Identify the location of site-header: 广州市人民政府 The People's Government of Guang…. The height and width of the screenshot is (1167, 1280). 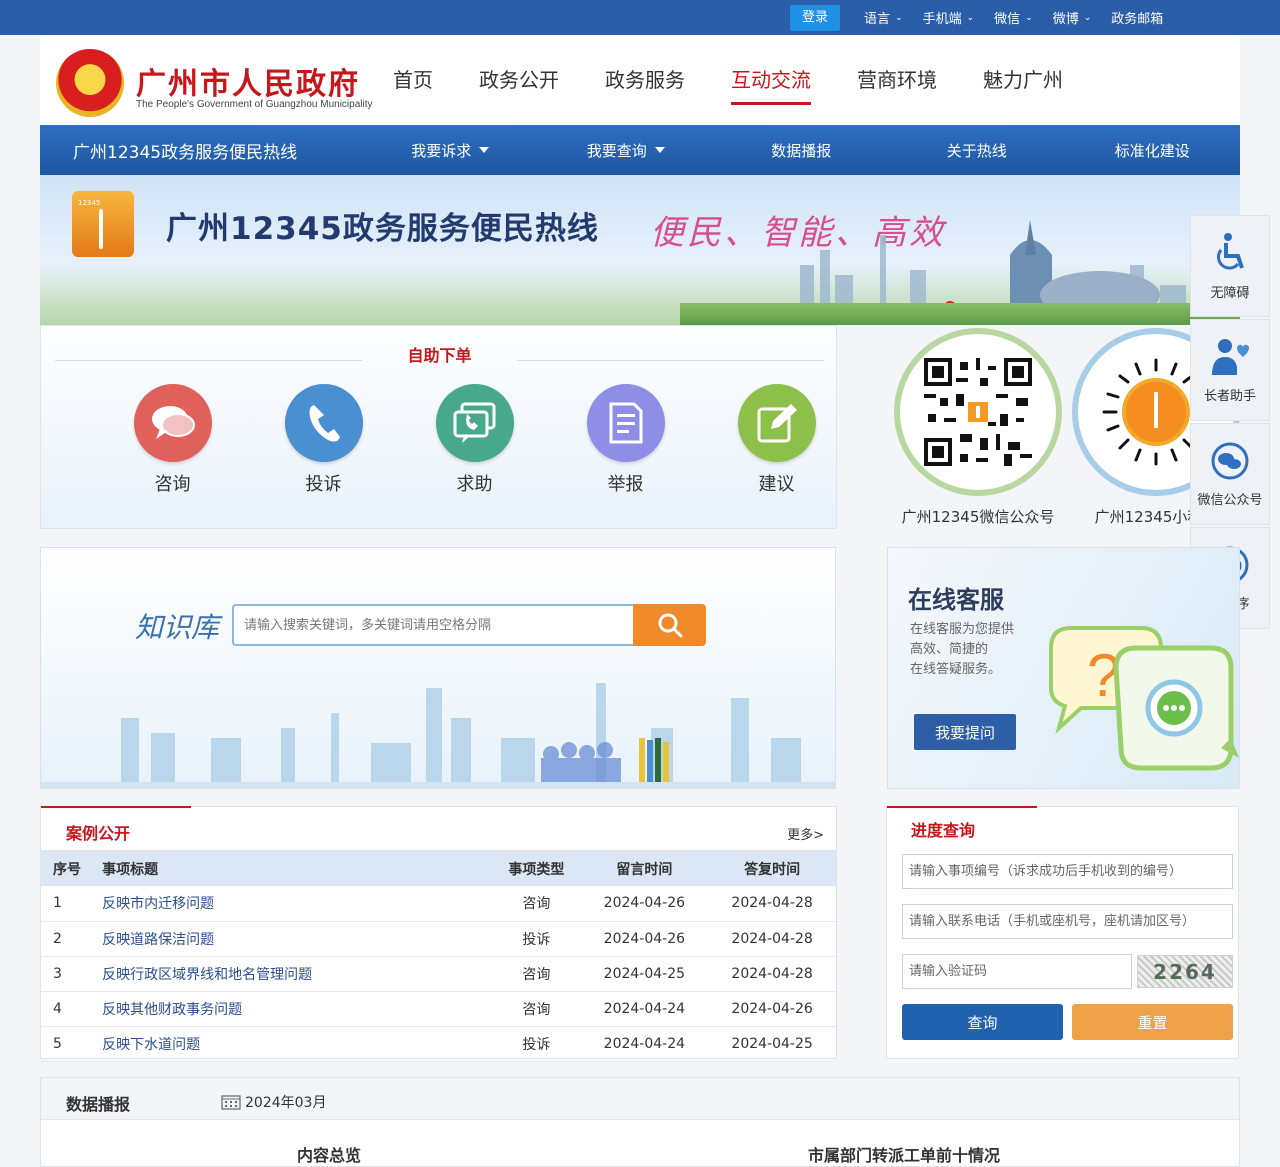
(640, 80).